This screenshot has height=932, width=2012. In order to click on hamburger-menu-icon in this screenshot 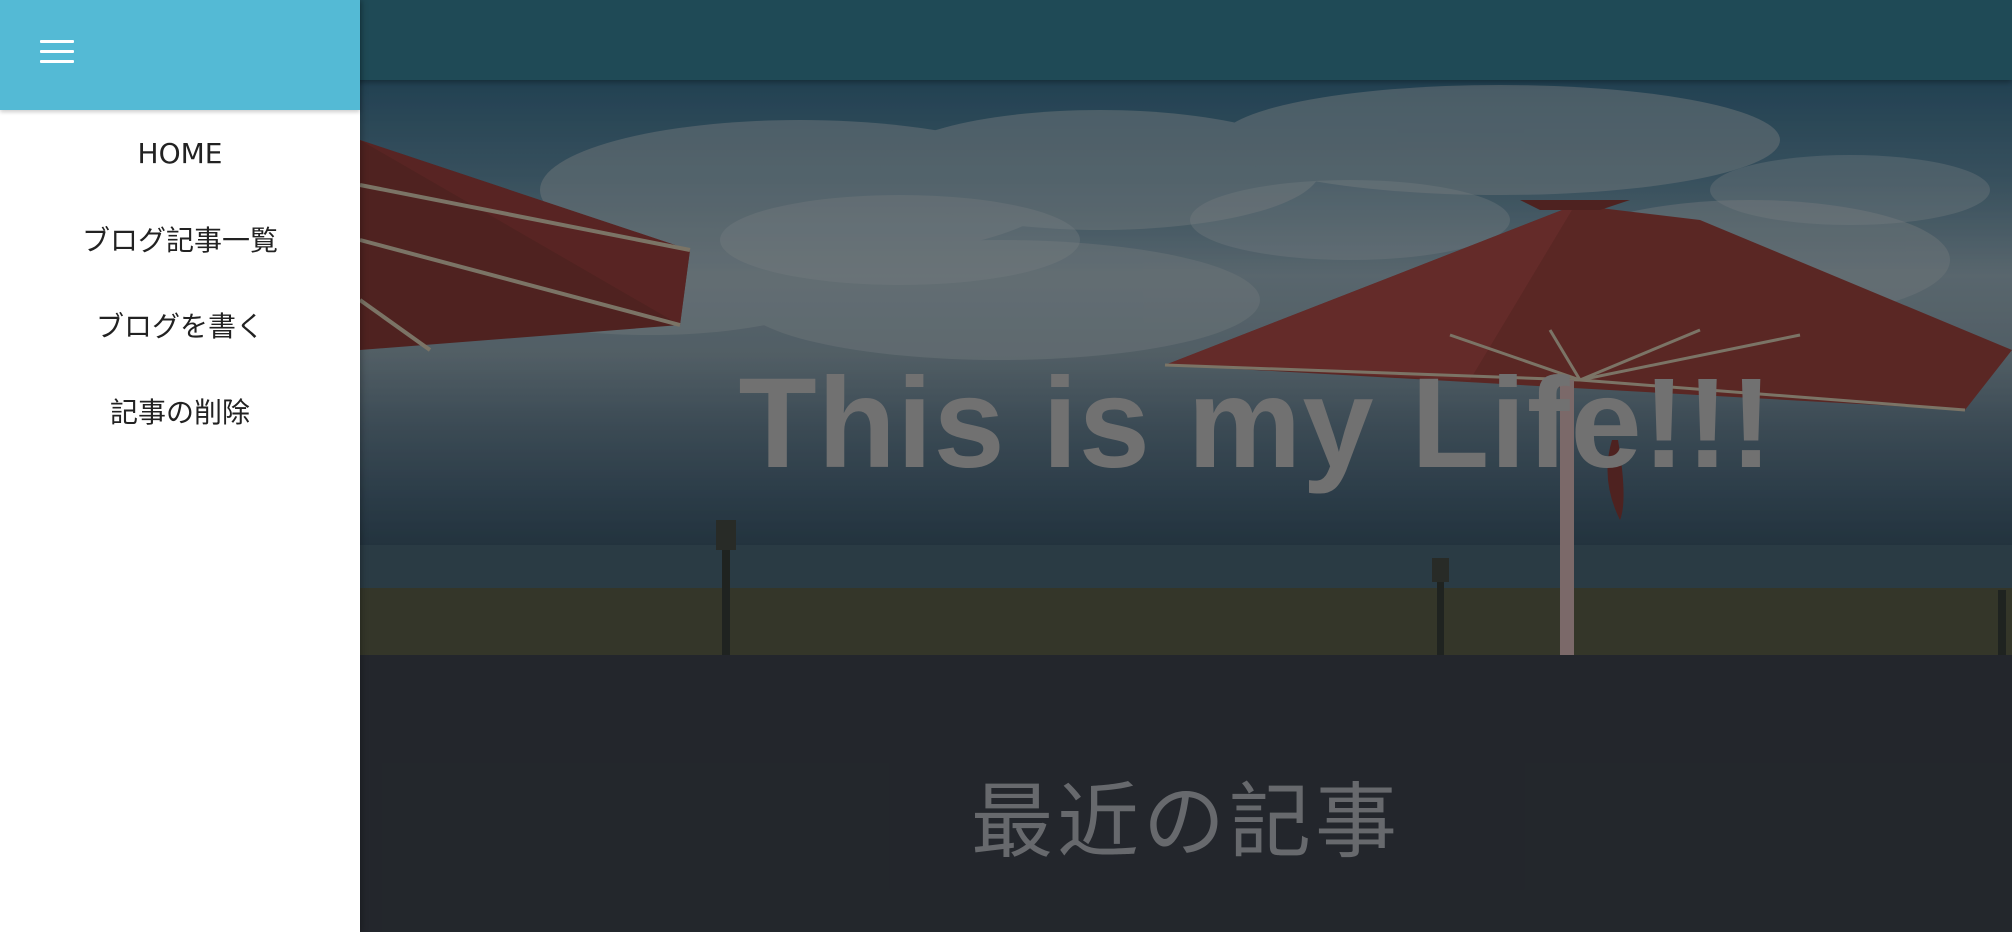, I will do `click(58, 52)`.